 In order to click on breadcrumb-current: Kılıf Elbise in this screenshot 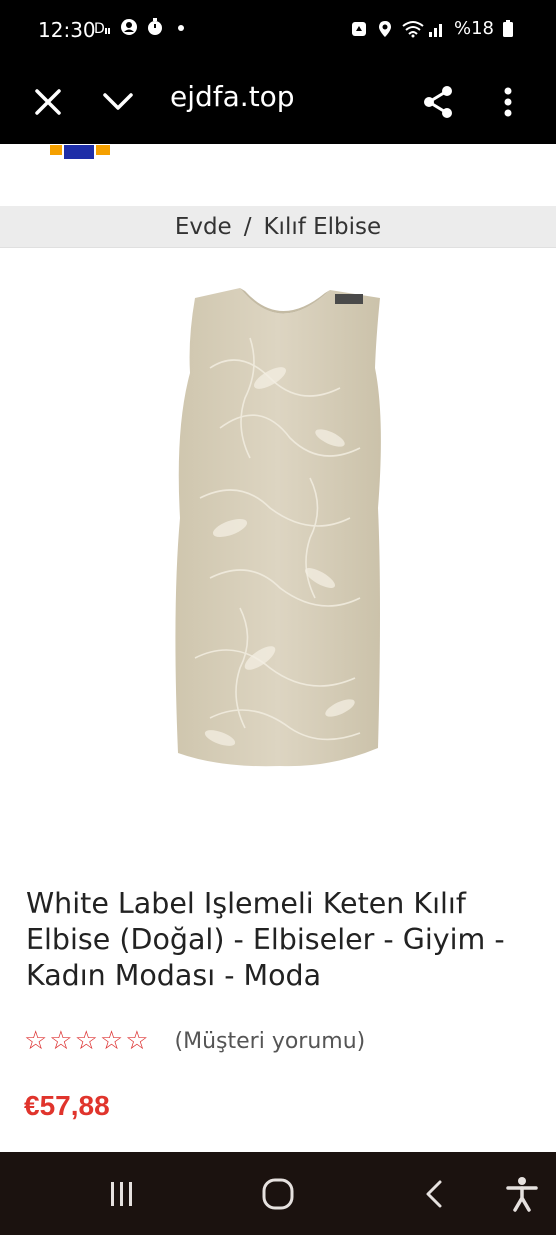, I will do `click(322, 226)`.